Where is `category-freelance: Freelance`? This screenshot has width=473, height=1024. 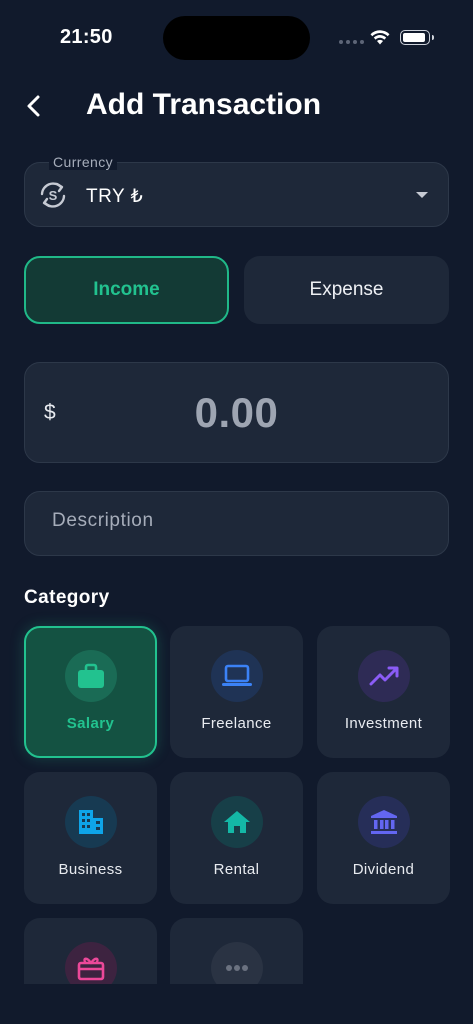
category-freelance: Freelance is located at coordinates (236, 692).